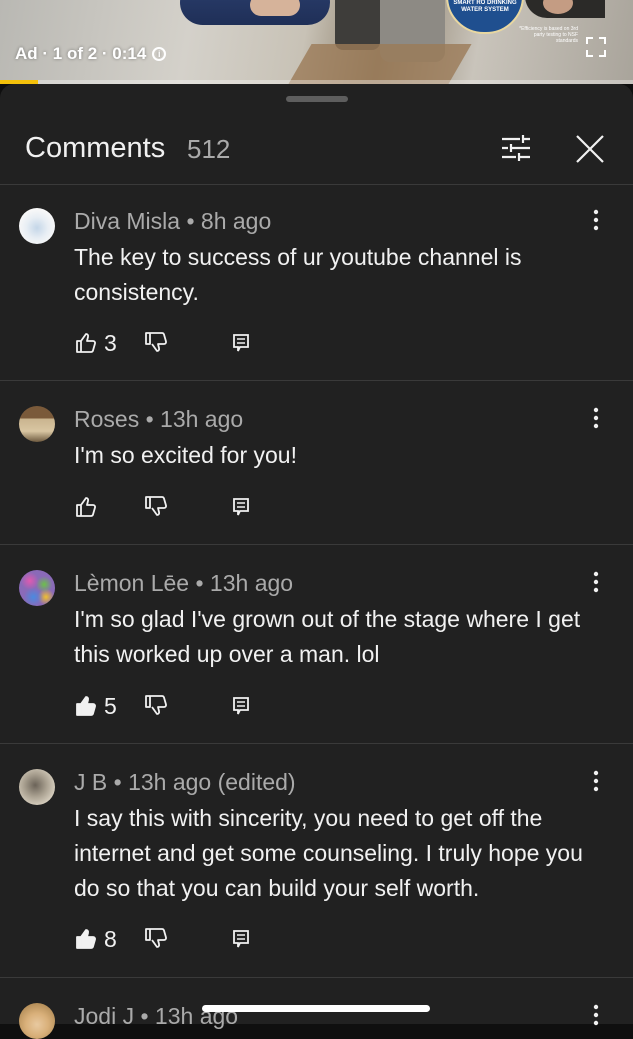 The image size is (633, 1039). What do you see at coordinates (104, 1016) in the screenshot?
I see `comment-author: Jodi J` at bounding box center [104, 1016].